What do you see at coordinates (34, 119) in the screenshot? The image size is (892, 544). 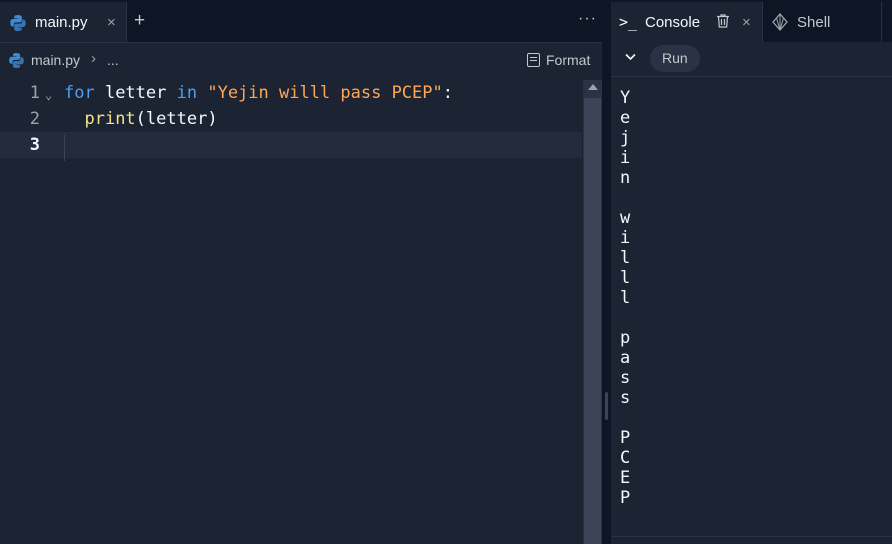 I see `line-number: 2` at bounding box center [34, 119].